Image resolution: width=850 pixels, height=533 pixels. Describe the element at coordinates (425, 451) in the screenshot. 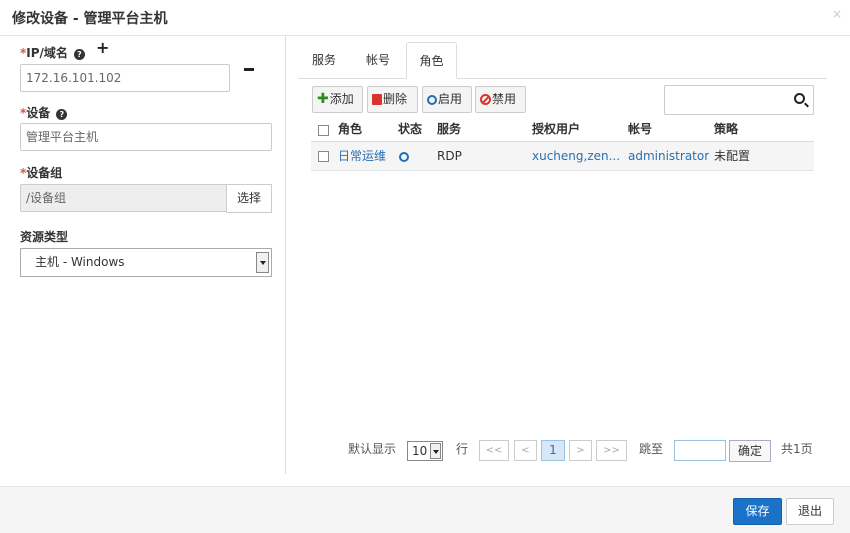

I see `page-size-select: 10` at that location.